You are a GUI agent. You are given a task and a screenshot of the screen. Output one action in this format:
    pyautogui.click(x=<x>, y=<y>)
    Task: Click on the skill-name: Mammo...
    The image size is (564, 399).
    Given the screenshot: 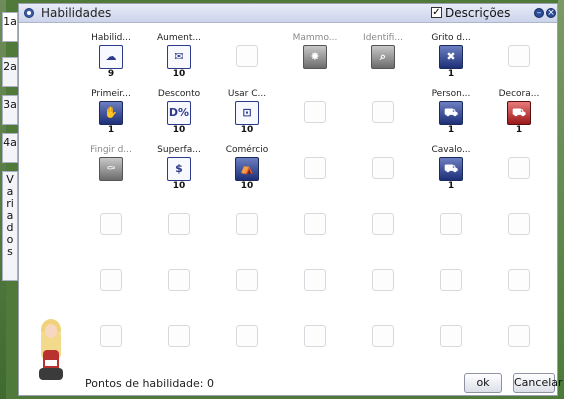 What is the action you would take?
    pyautogui.click(x=315, y=38)
    